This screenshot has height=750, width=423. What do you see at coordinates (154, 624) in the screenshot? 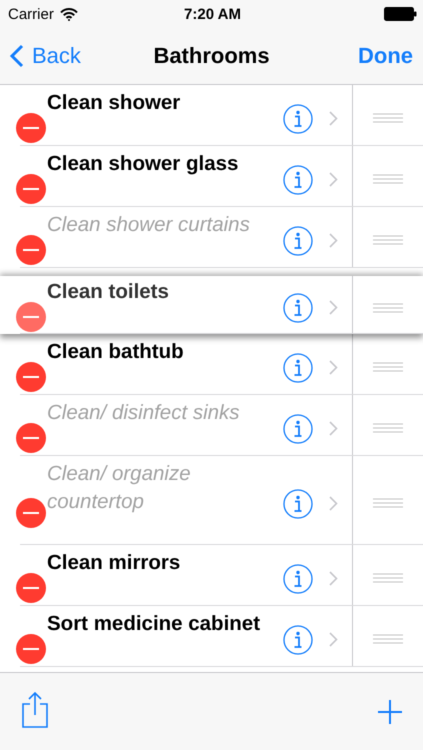
I see `task-label: Sort medicine cabinet` at bounding box center [154, 624].